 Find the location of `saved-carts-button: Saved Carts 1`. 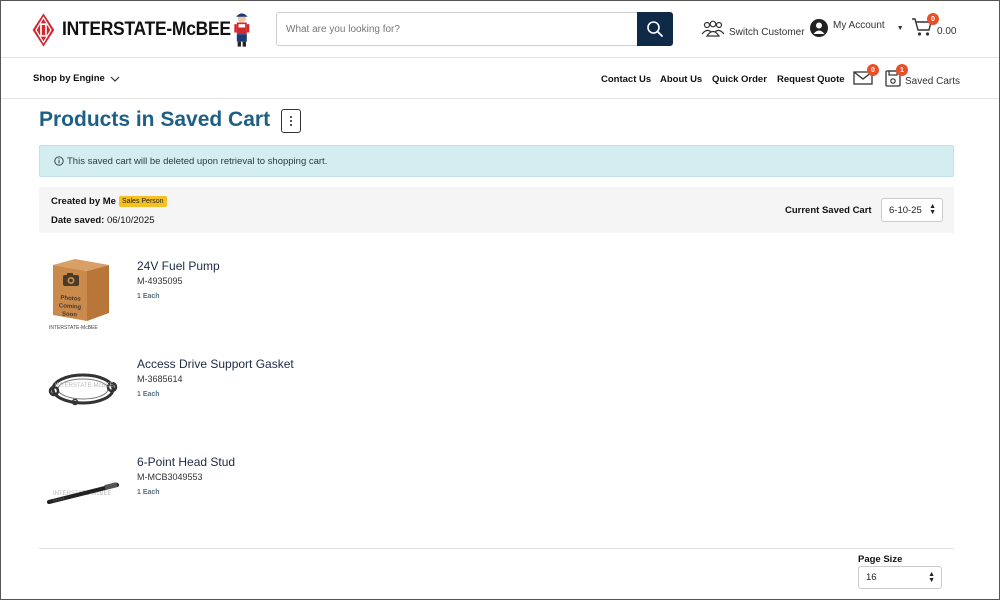

saved-carts-button: Saved Carts 1 is located at coordinates (923, 75).